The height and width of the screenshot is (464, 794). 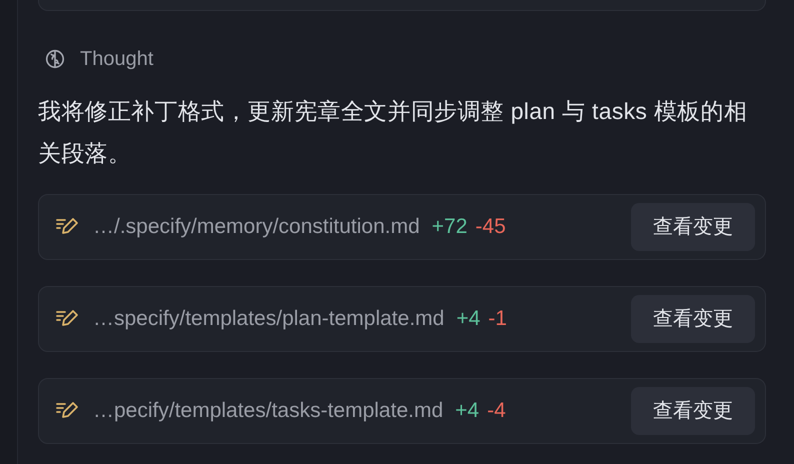 What do you see at coordinates (497, 319) in the screenshot?
I see `removed-count: -1` at bounding box center [497, 319].